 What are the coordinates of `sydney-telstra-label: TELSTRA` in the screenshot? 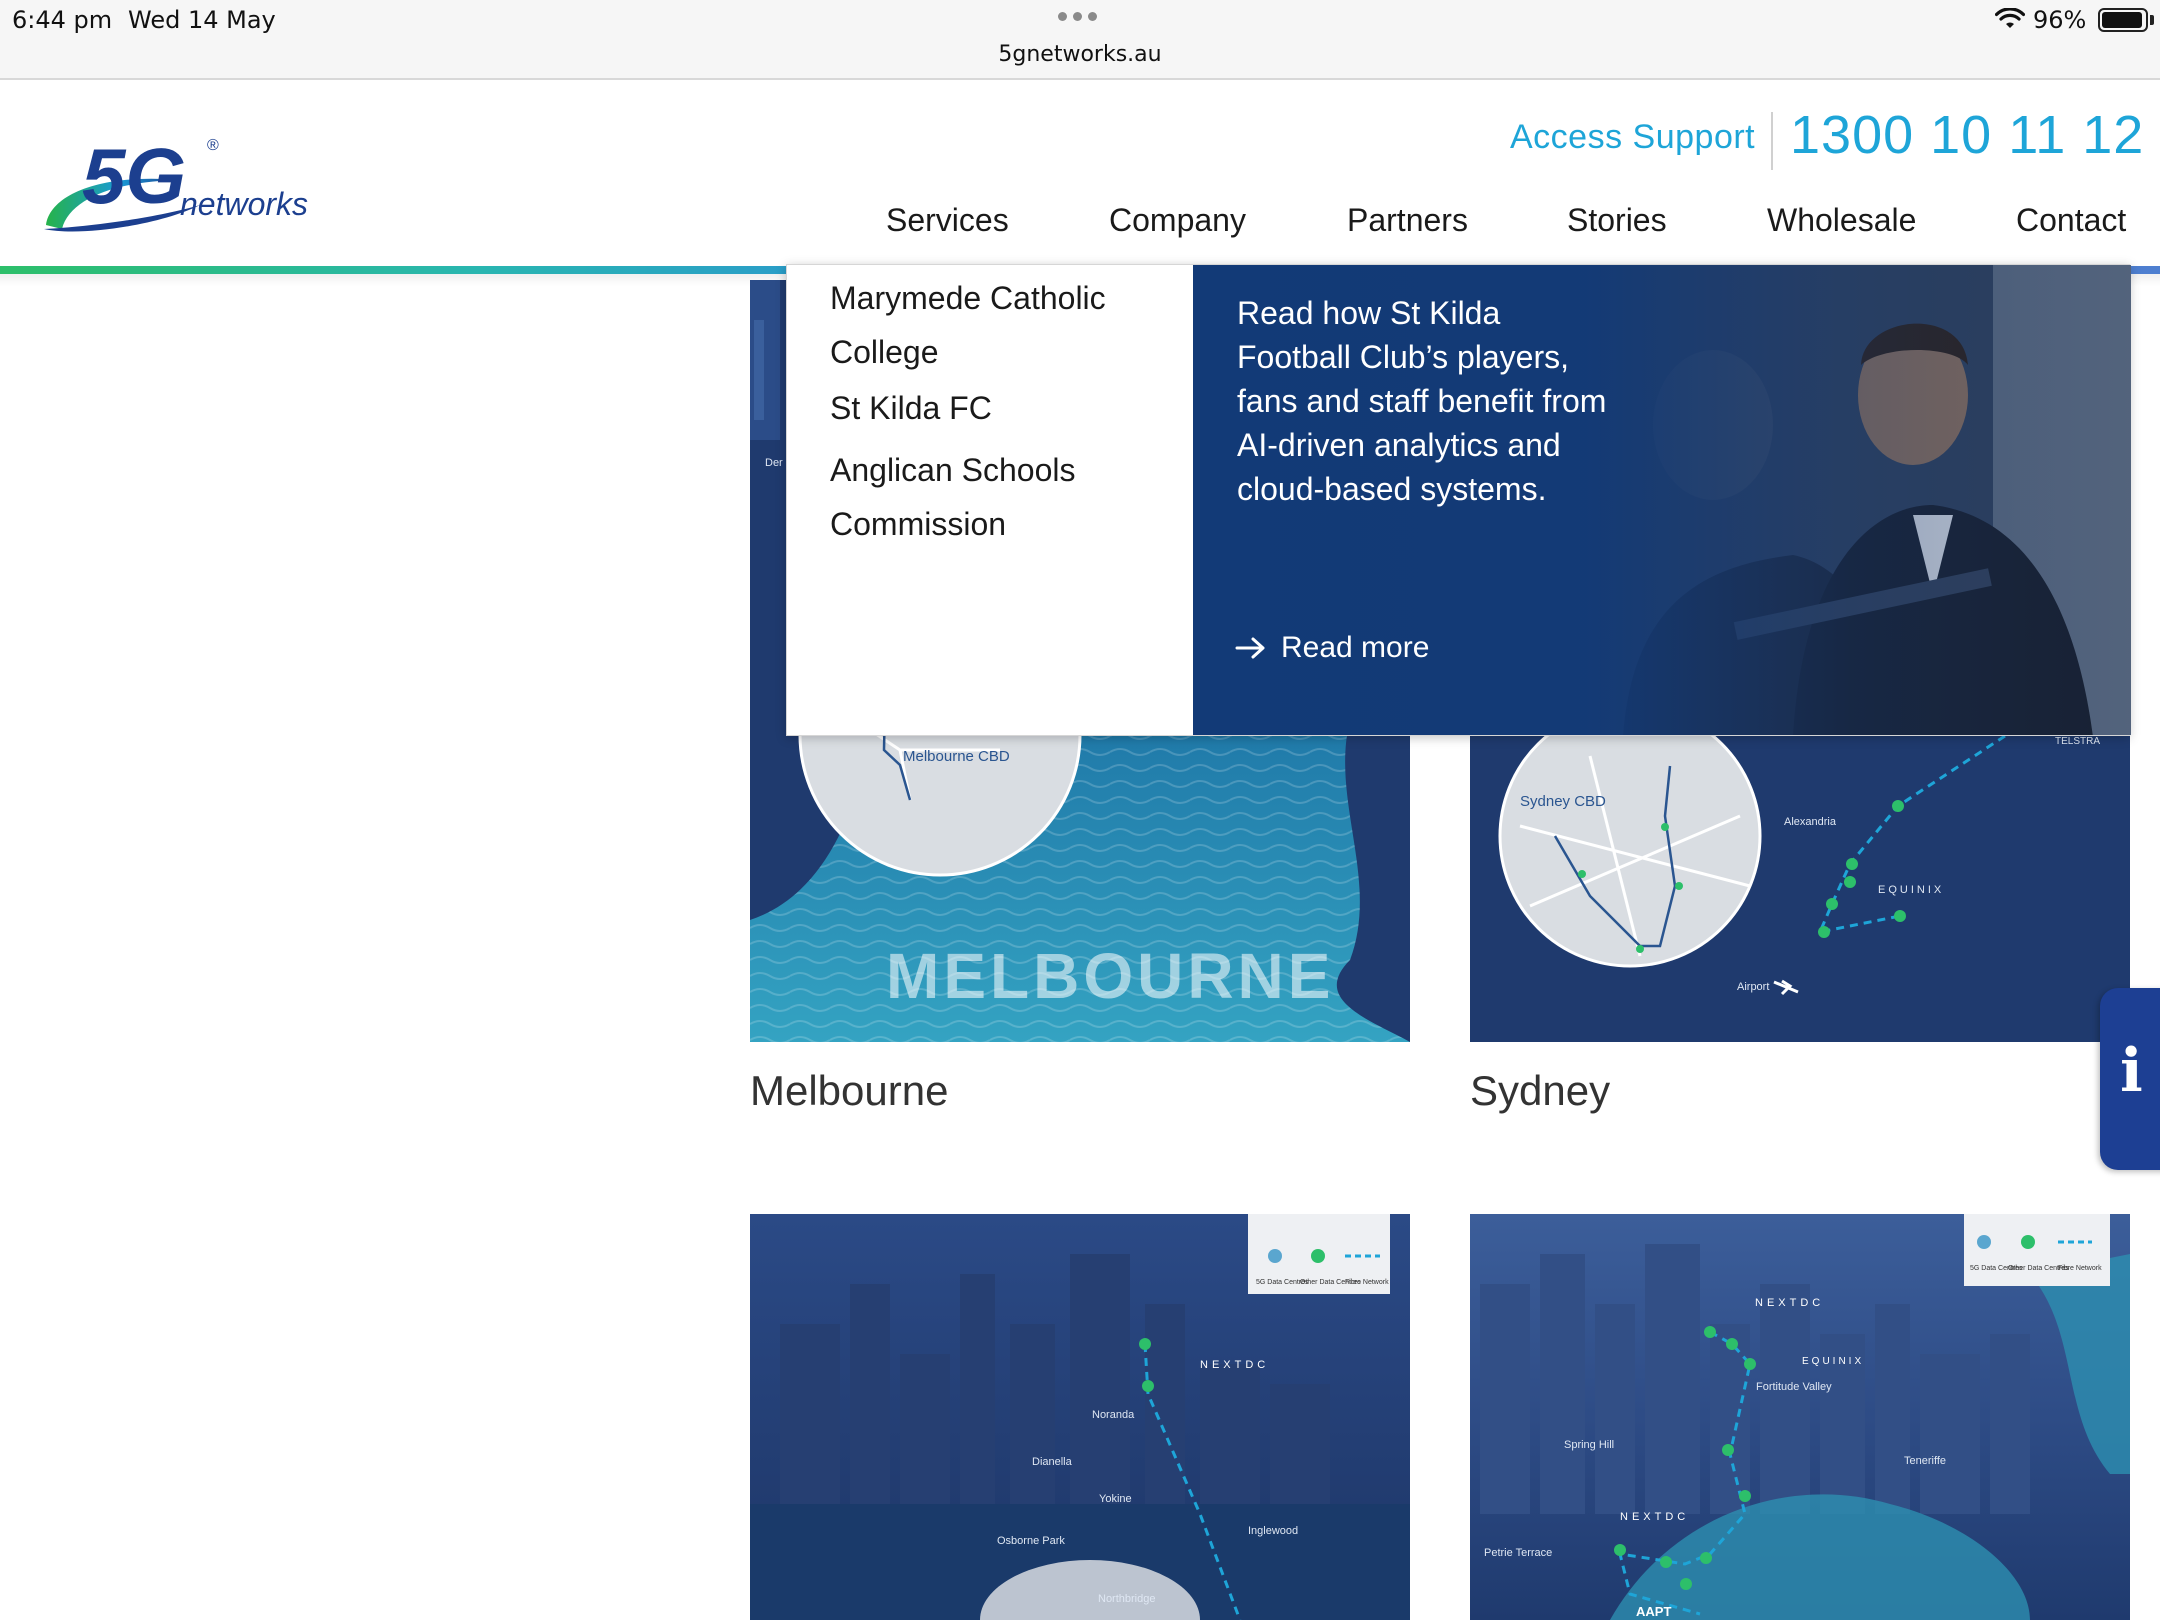 It's located at (2077, 741).